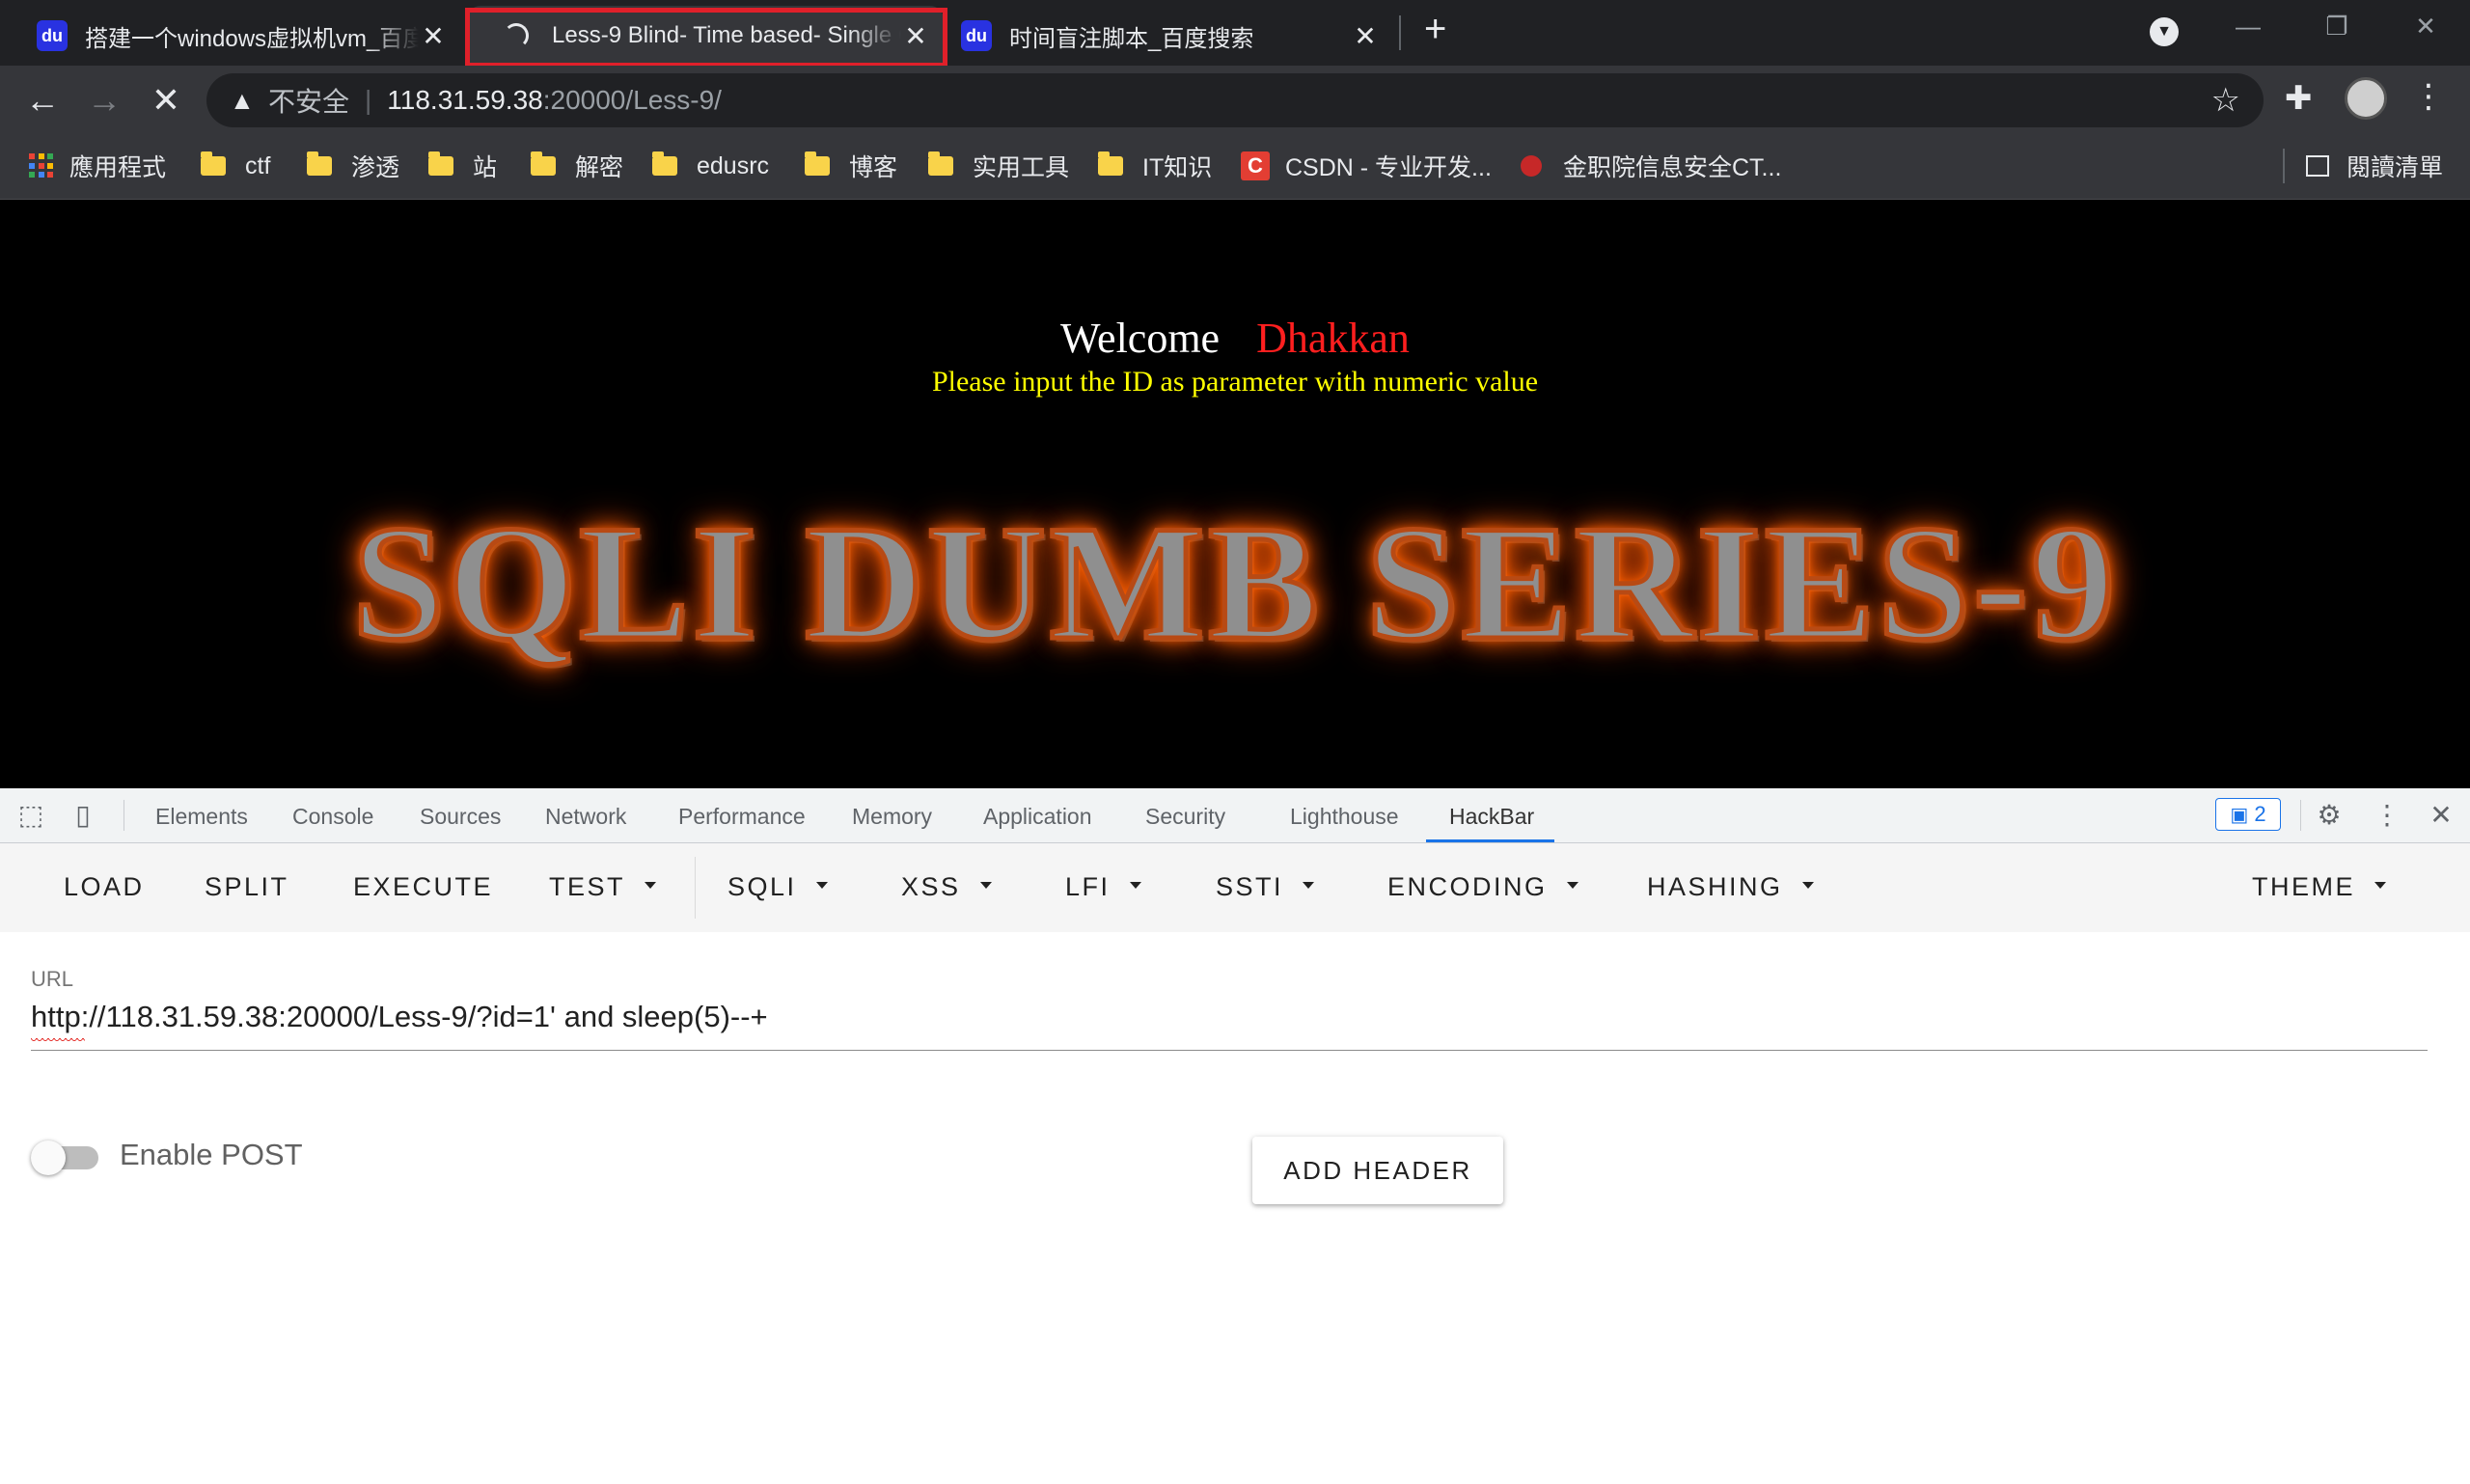 The image size is (2470, 1484). Describe the element at coordinates (2387, 815) in the screenshot. I see `devtools-menu-icon: ⋮` at that location.